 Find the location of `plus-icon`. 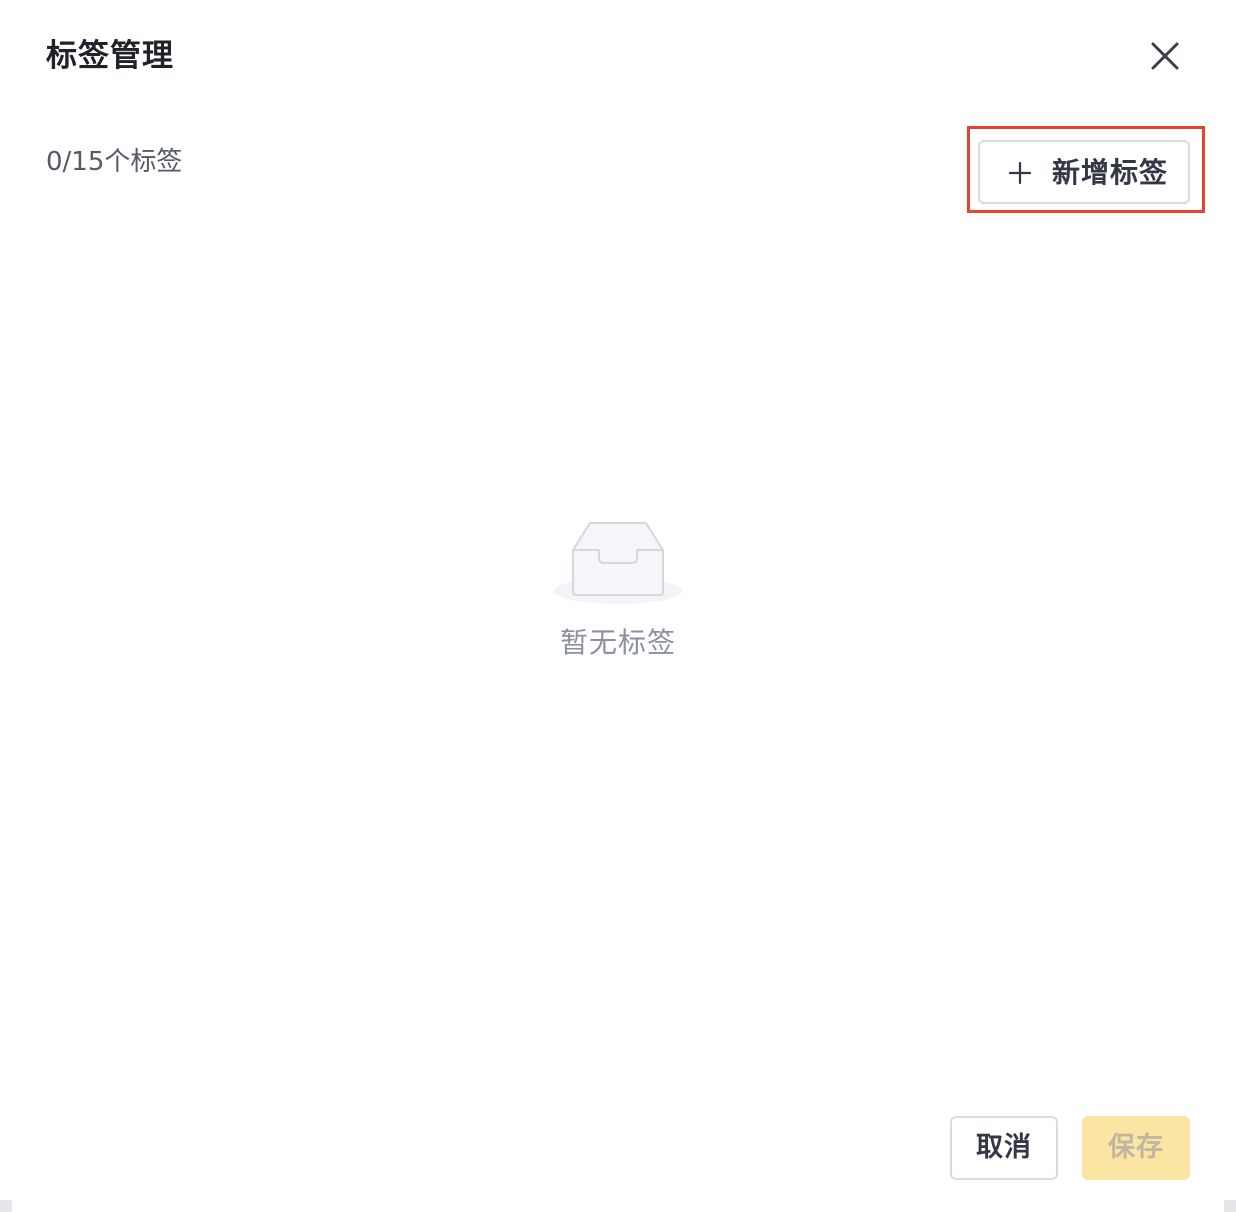

plus-icon is located at coordinates (1020, 173).